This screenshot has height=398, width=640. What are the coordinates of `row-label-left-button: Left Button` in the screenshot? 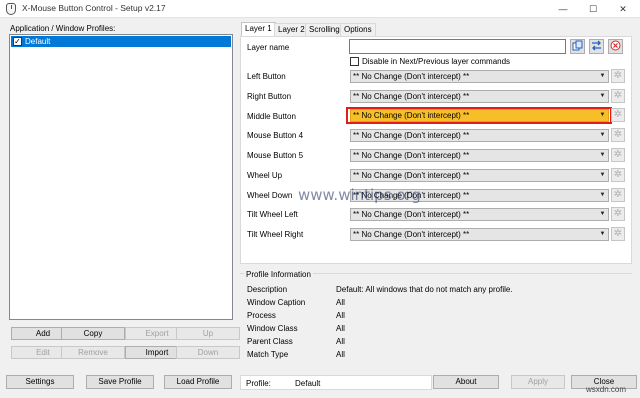 It's located at (266, 76).